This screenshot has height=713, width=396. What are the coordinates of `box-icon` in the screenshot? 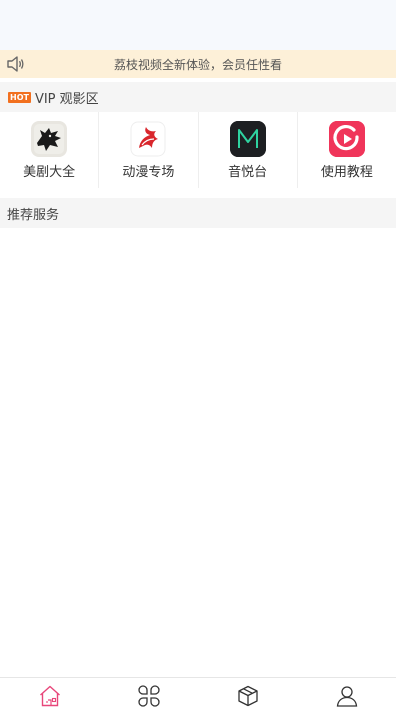 It's located at (247, 695).